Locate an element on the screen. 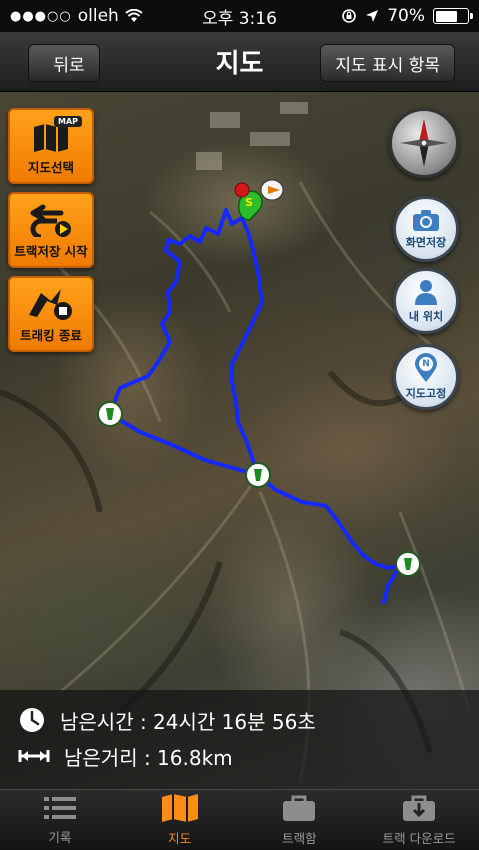  my-location-button: 내 위치 is located at coordinates (426, 301).